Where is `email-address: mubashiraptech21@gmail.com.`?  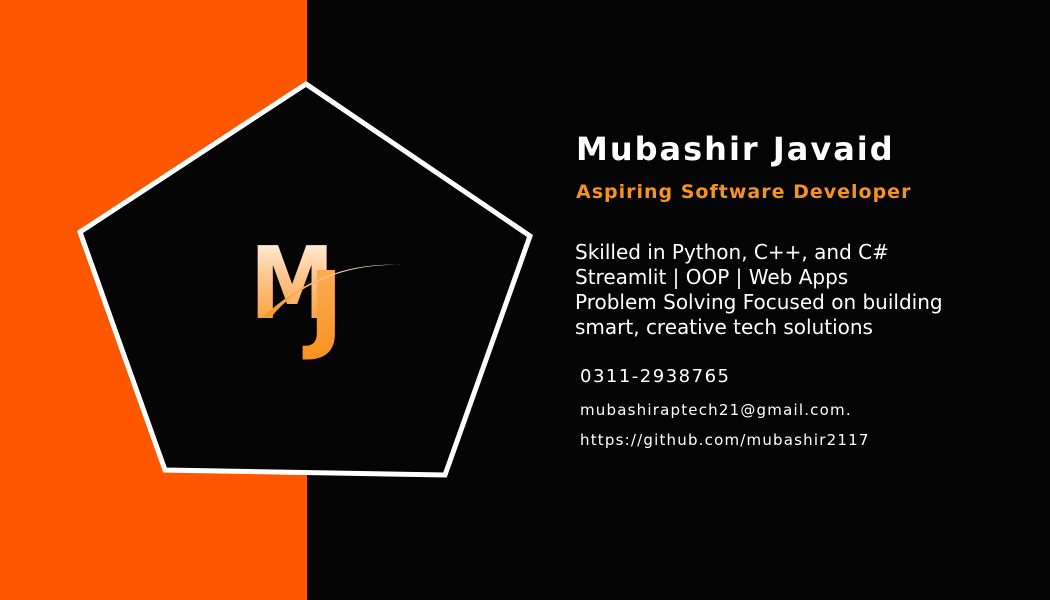 email-address: mubashiraptech21@gmail.com. is located at coordinates (716, 410).